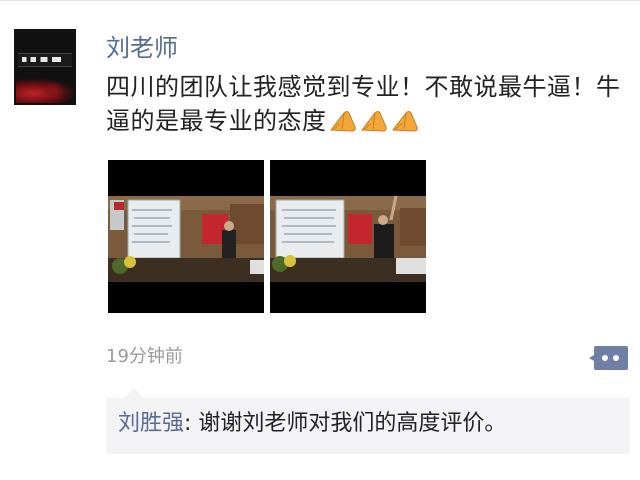  Describe the element at coordinates (142, 48) in the screenshot. I see `author-name: 刘老师` at that location.